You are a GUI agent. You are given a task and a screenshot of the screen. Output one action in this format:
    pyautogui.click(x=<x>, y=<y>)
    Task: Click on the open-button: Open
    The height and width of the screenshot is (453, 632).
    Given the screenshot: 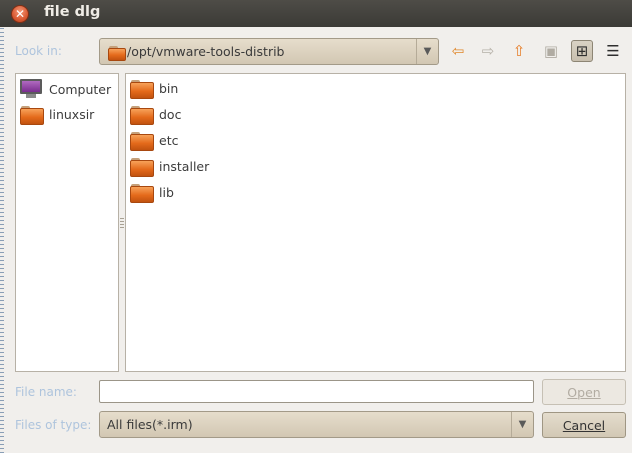 What is the action you would take?
    pyautogui.click(x=584, y=392)
    